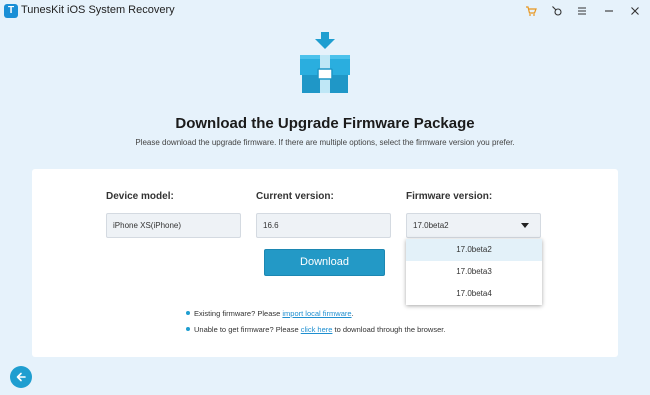  What do you see at coordinates (431, 225) in the screenshot?
I see `firmware-selected-value: 17.0beta2` at bounding box center [431, 225].